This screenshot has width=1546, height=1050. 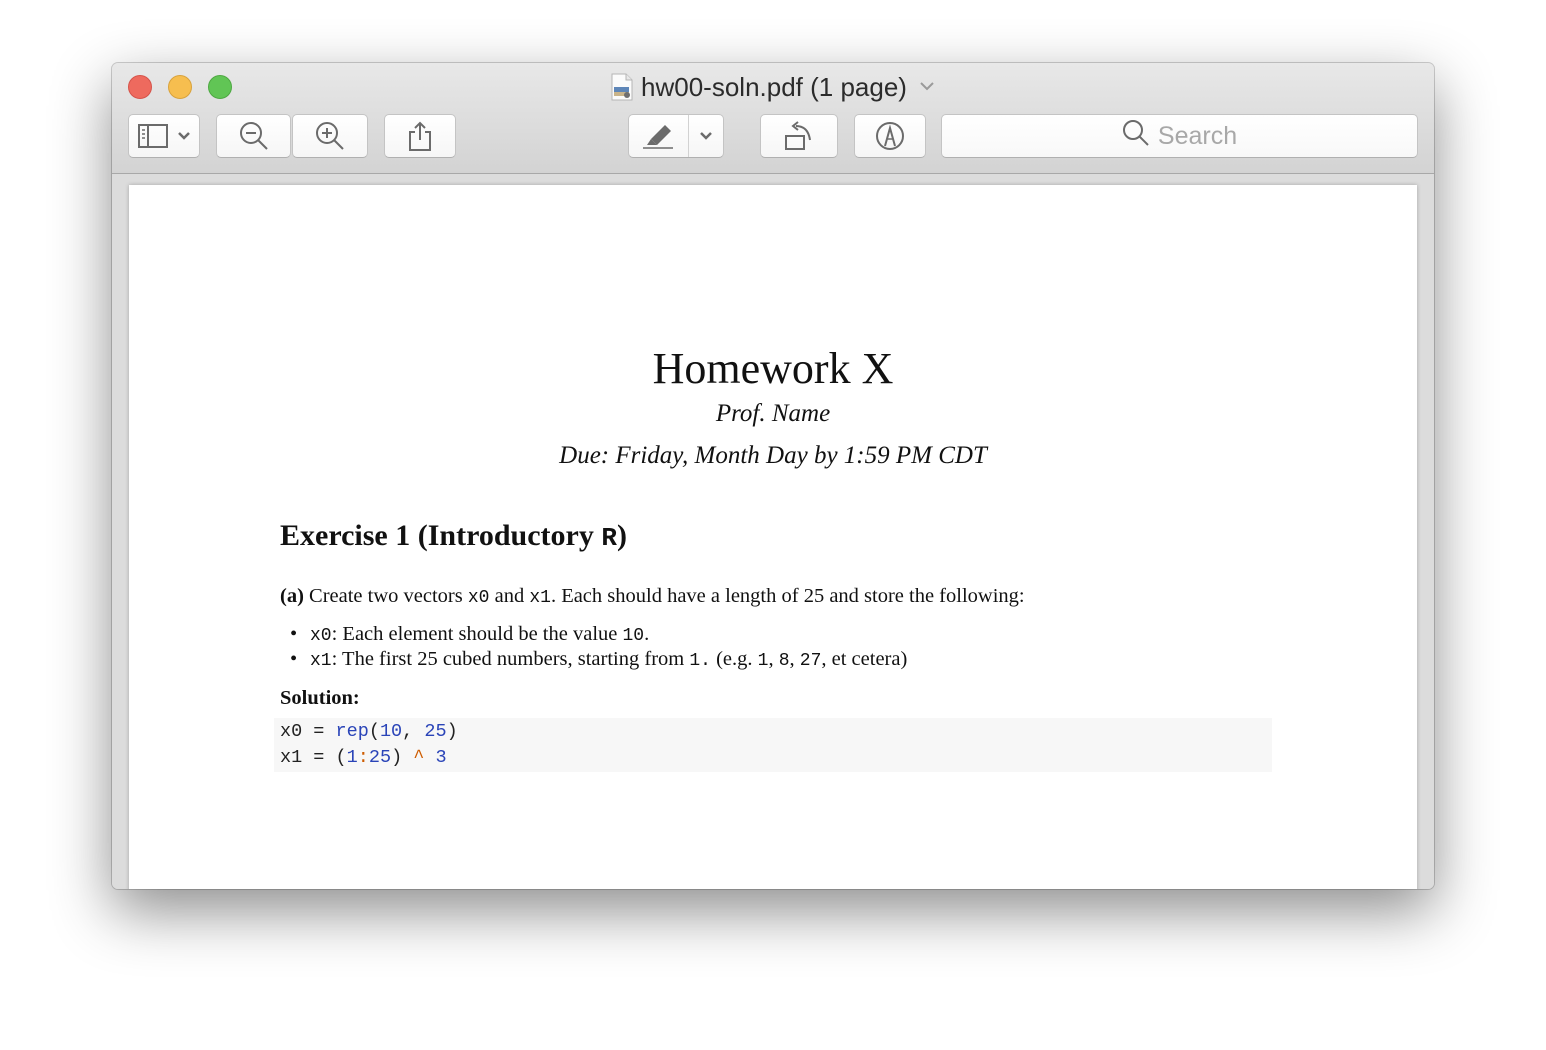 I want to click on markup-button, so click(x=890, y=136).